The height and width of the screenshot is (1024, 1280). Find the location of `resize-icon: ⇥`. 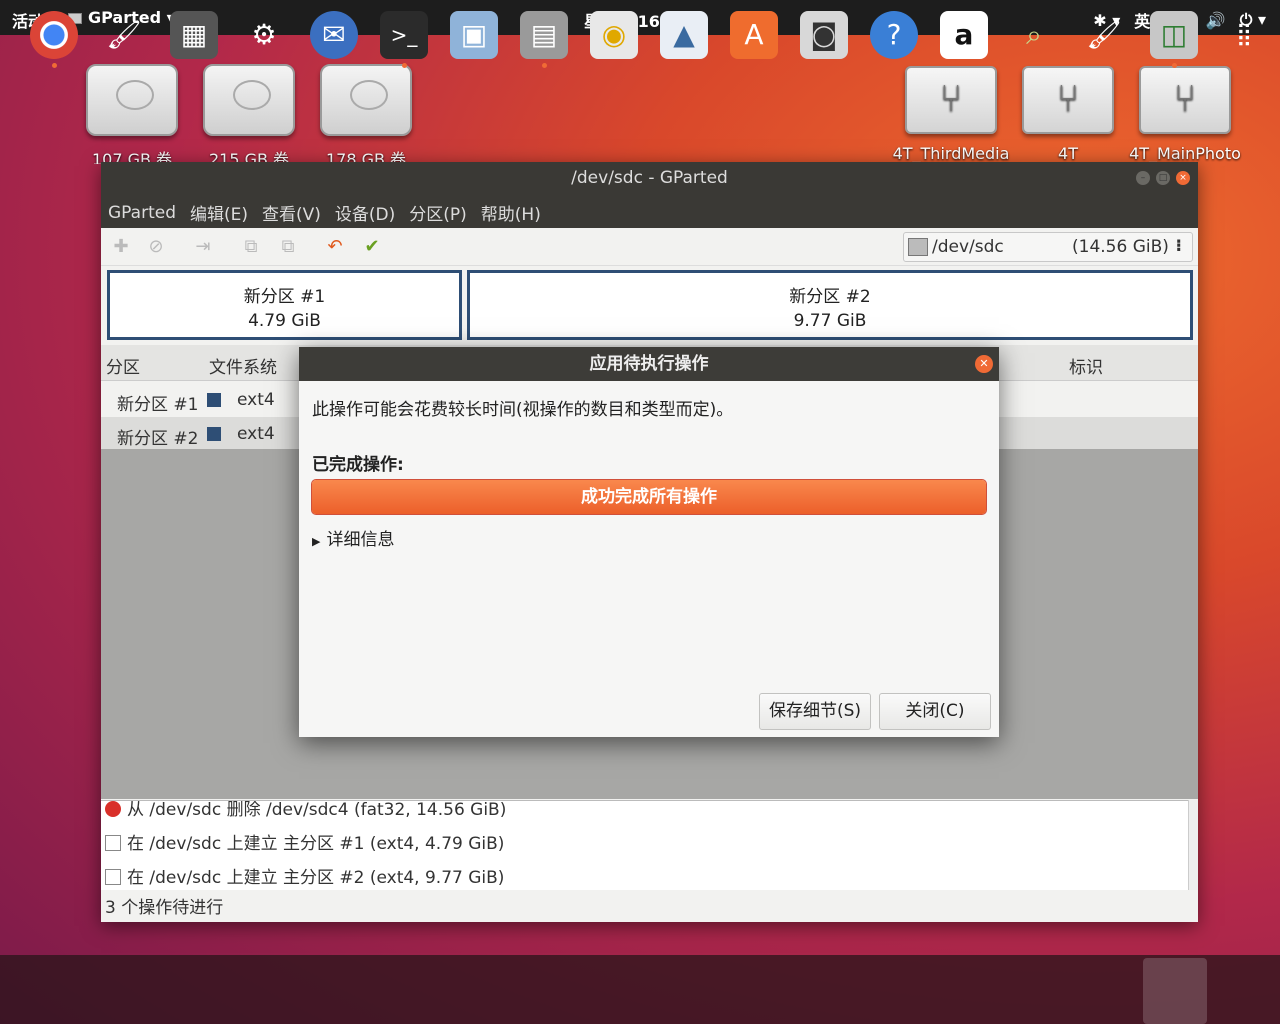

resize-icon: ⇥ is located at coordinates (203, 247).